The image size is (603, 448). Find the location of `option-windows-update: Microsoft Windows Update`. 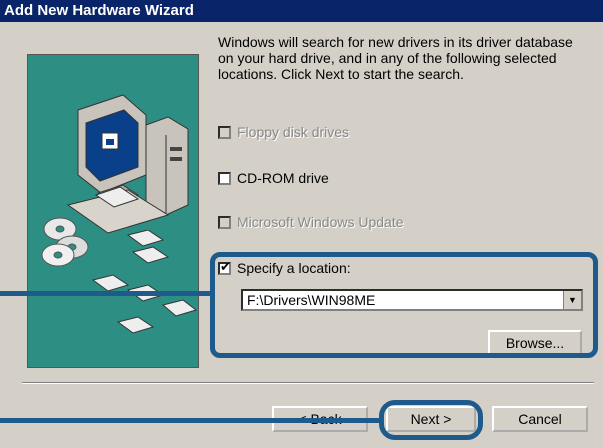

option-windows-update: Microsoft Windows Update is located at coordinates (311, 222).